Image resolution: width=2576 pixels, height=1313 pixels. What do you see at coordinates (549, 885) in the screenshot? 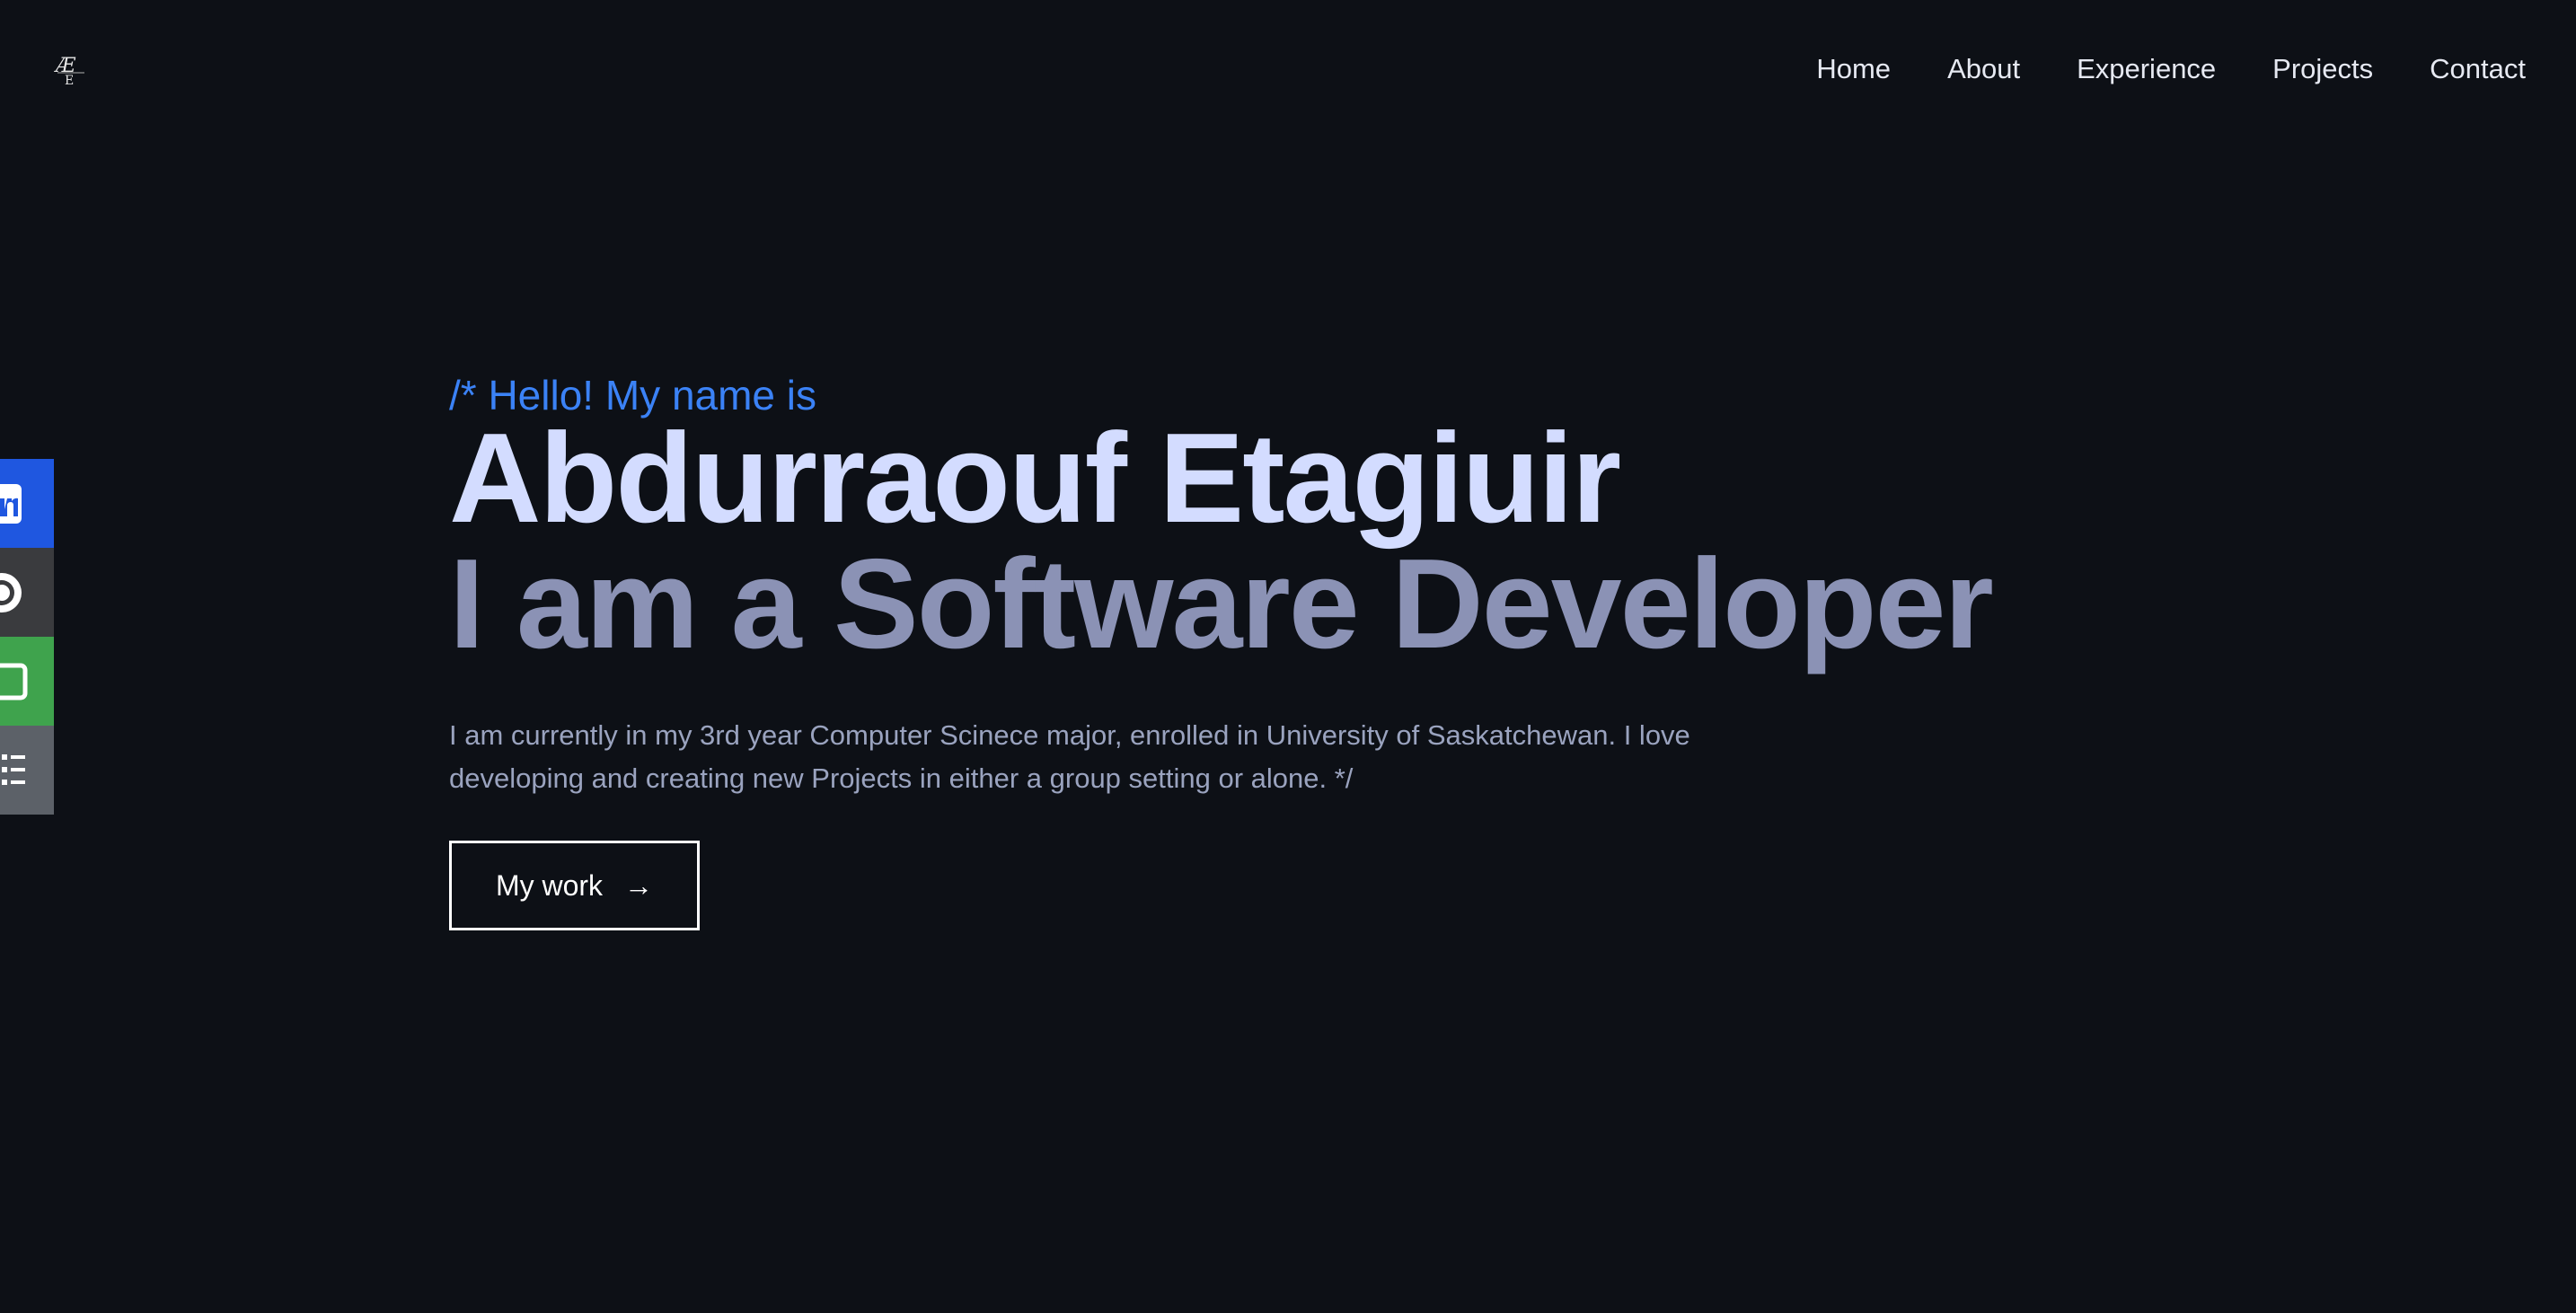
I see `my-work-label: My work` at bounding box center [549, 885].